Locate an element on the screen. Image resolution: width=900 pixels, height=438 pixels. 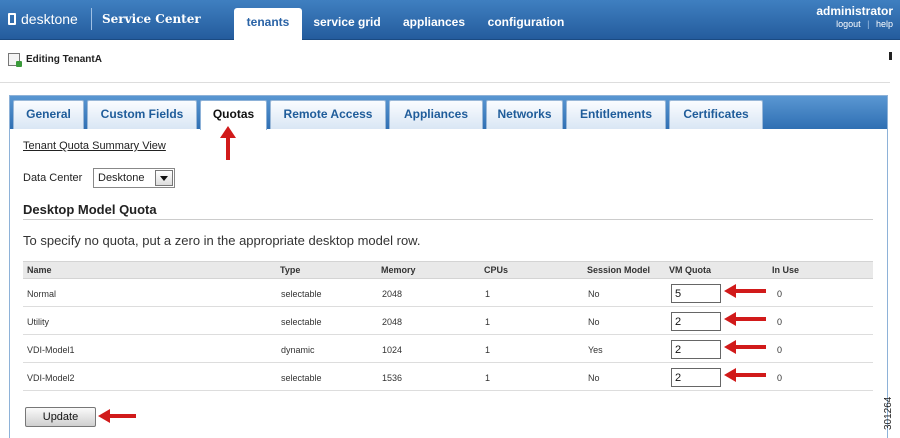
tab-networks: Networks is located at coordinates (524, 114).